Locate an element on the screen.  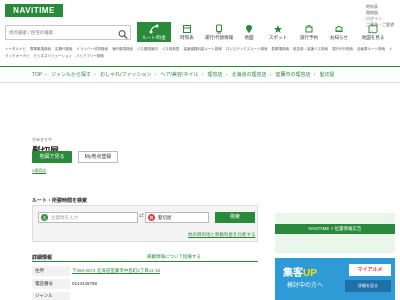
spot-icon is located at coordinates (278, 29).